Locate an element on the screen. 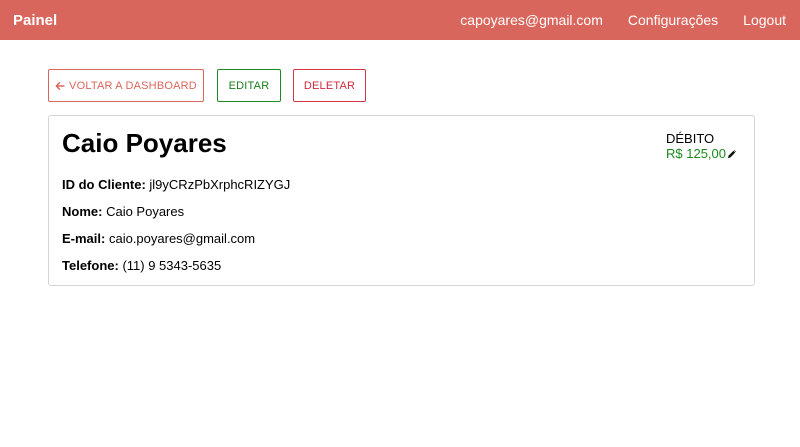 This screenshot has height=447, width=800. debt-row: R$ 125,00 is located at coordinates (706, 153).